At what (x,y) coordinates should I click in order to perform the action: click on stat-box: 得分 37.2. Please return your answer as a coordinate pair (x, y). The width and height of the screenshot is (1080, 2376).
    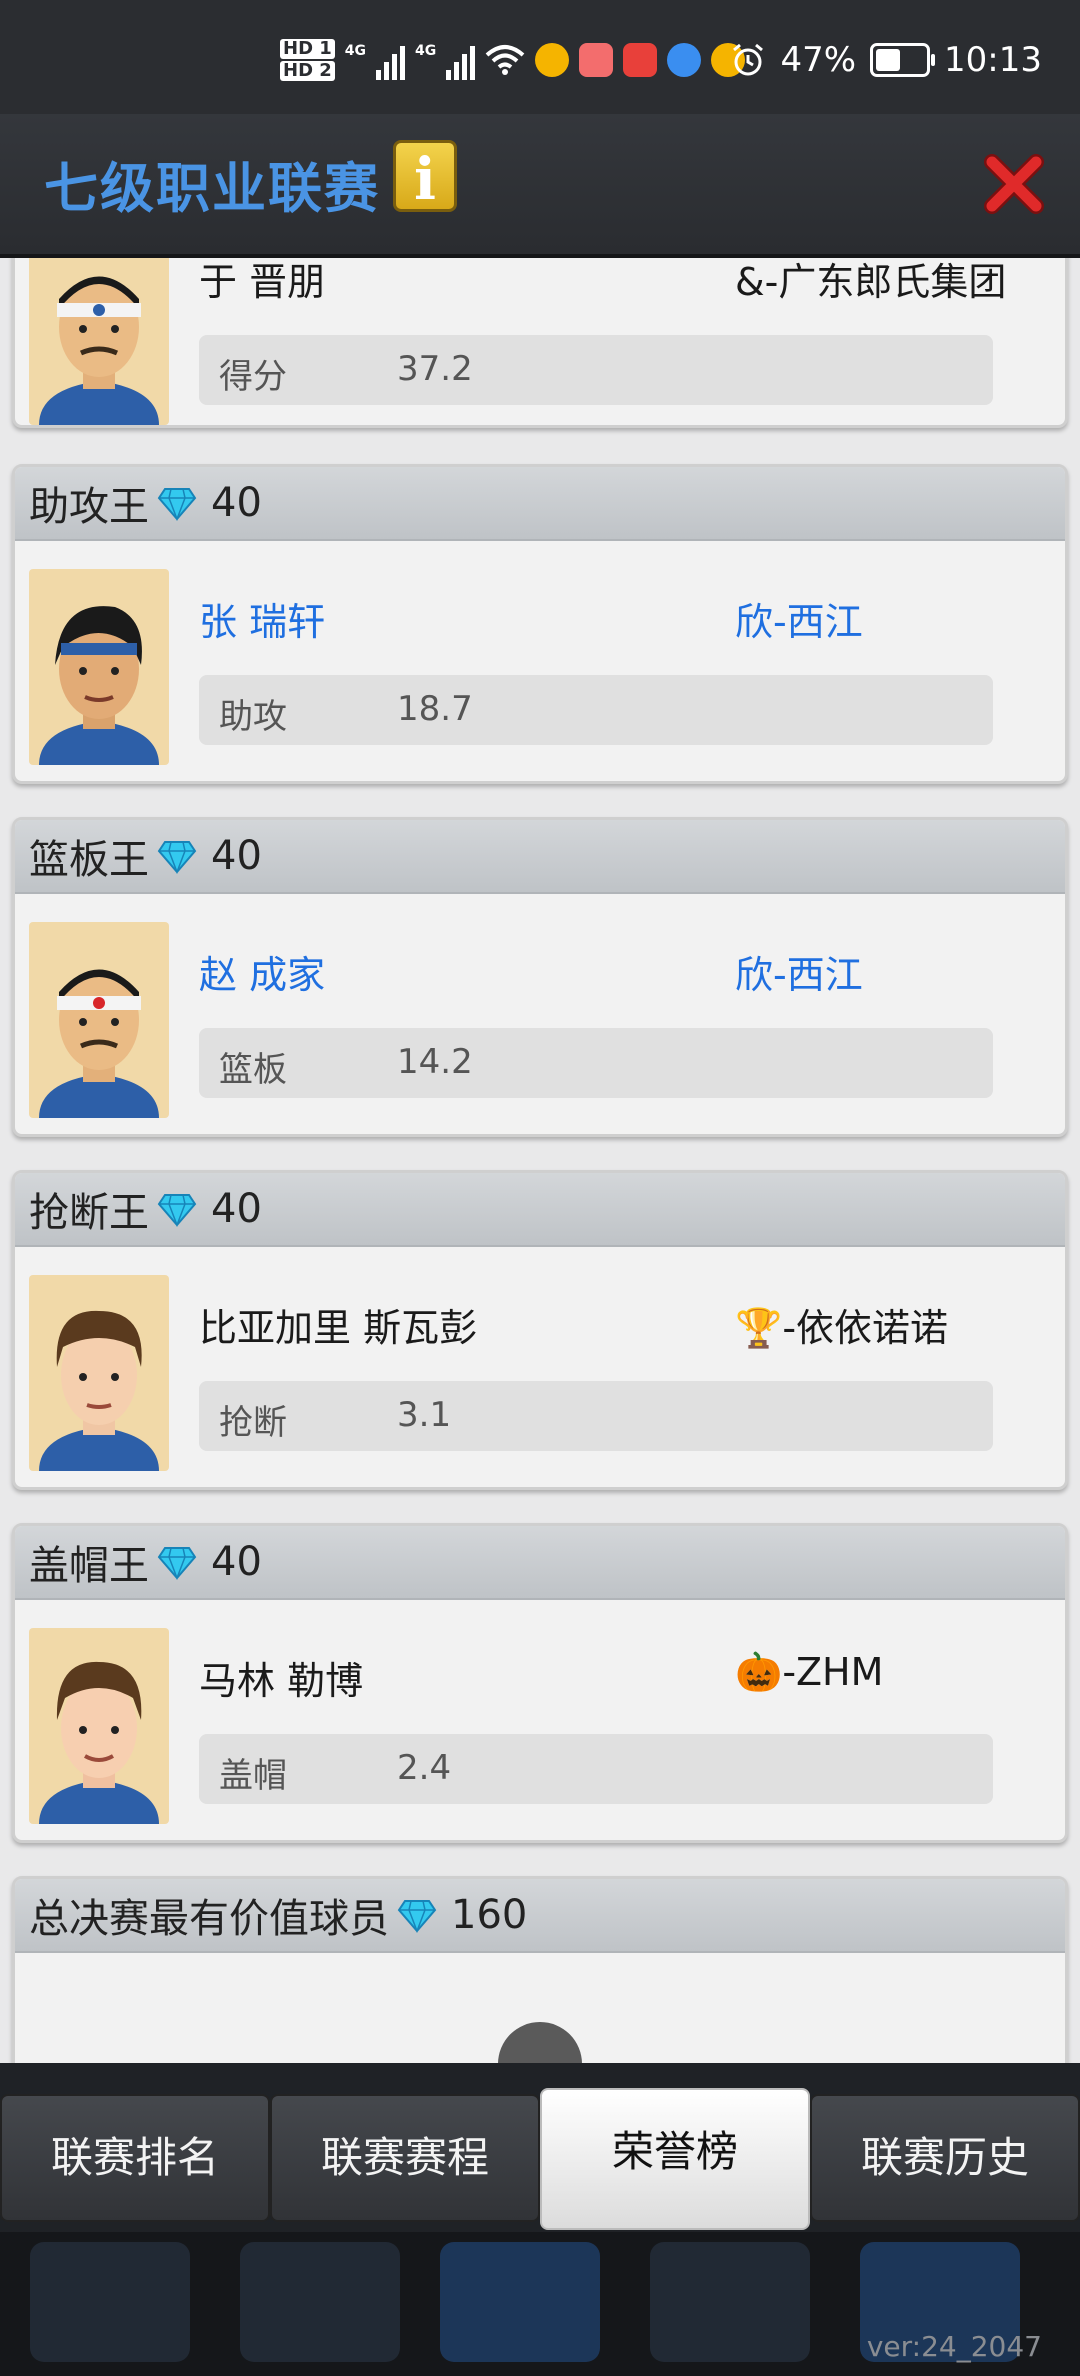
    Looking at the image, I should click on (596, 370).